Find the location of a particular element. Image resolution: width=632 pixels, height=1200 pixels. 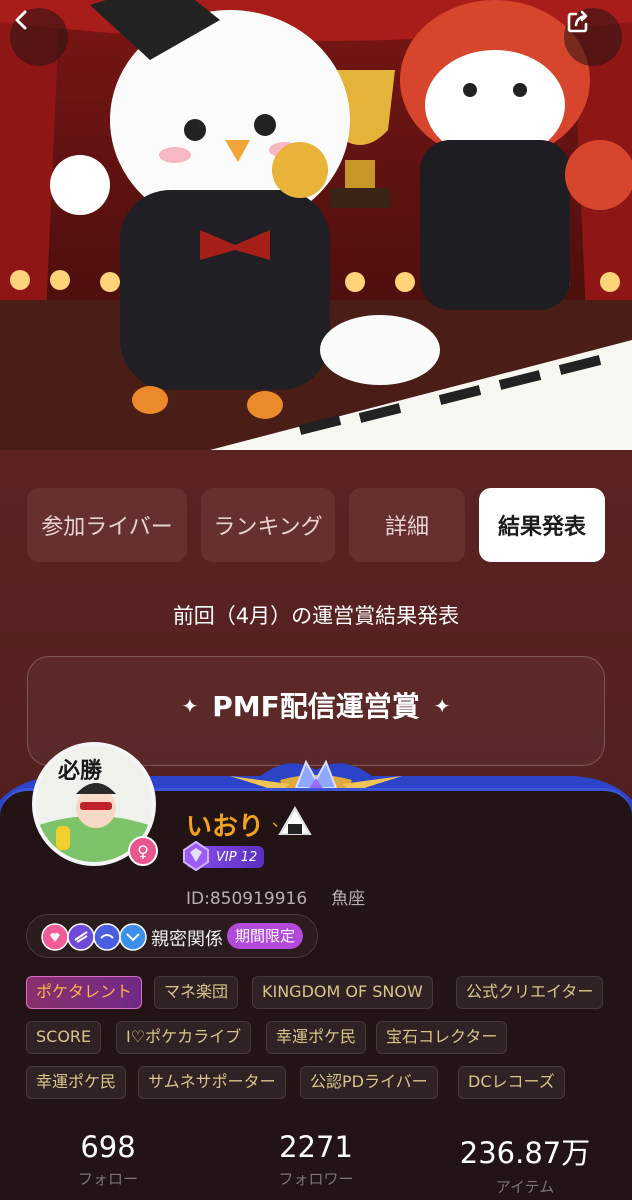

tag-item: SCORE is located at coordinates (64, 1037).